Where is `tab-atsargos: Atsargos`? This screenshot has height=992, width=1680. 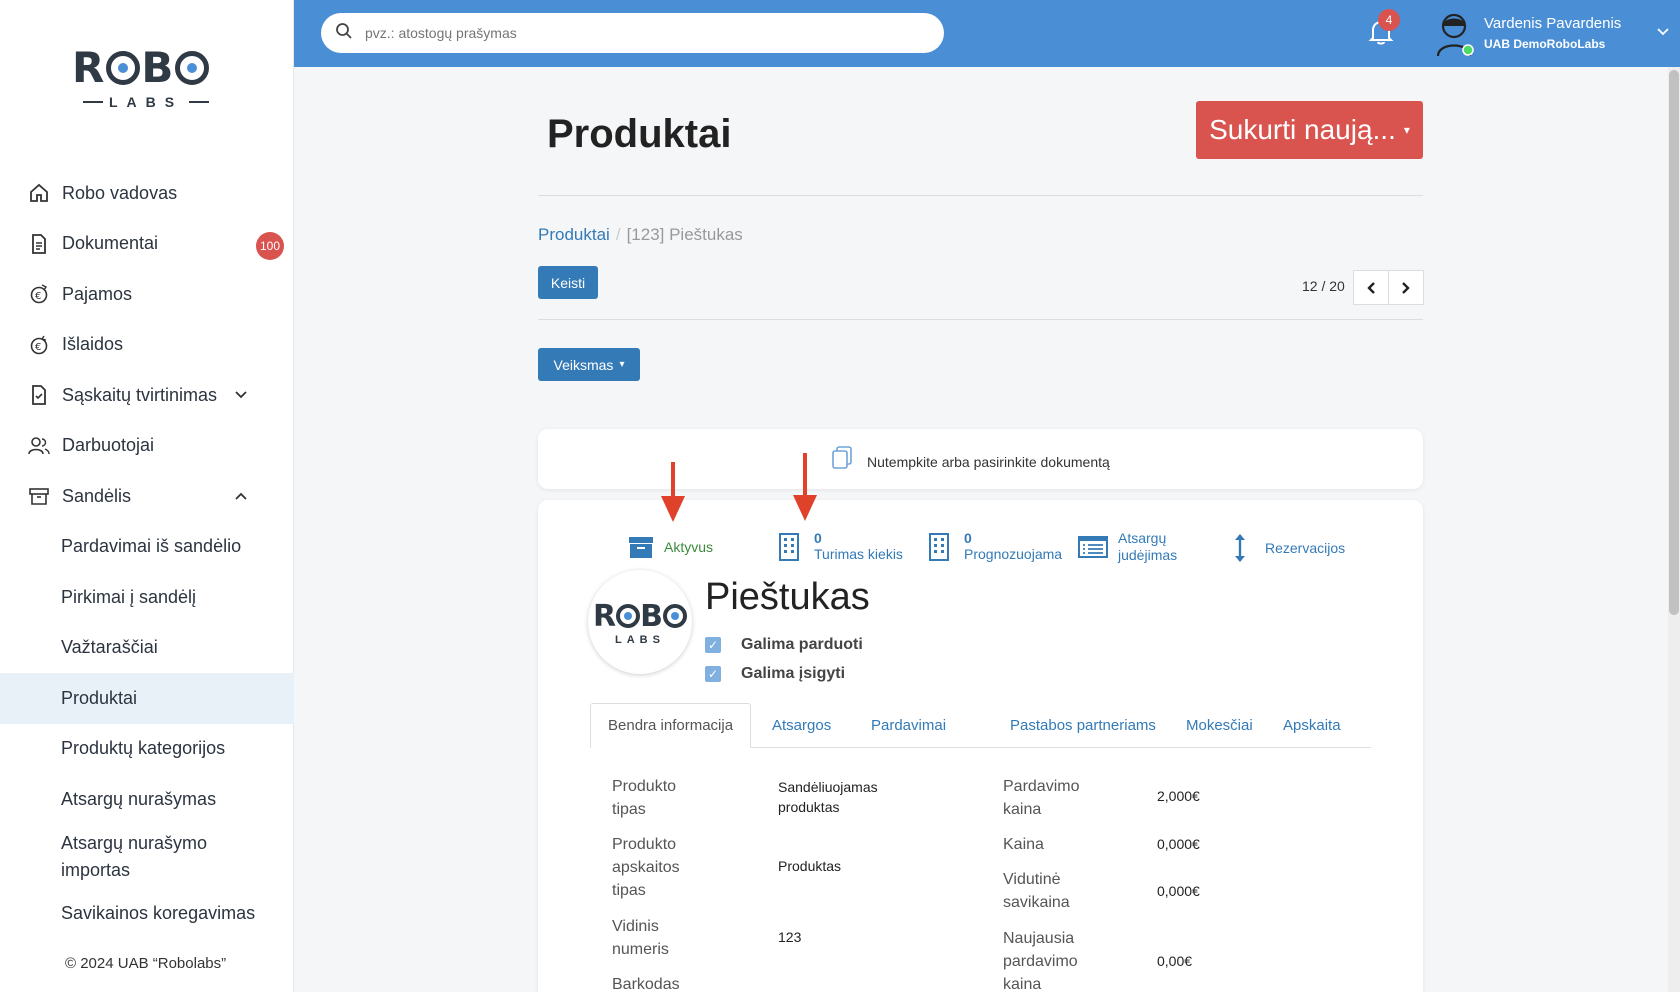 tab-atsargos: Atsargos is located at coordinates (801, 725).